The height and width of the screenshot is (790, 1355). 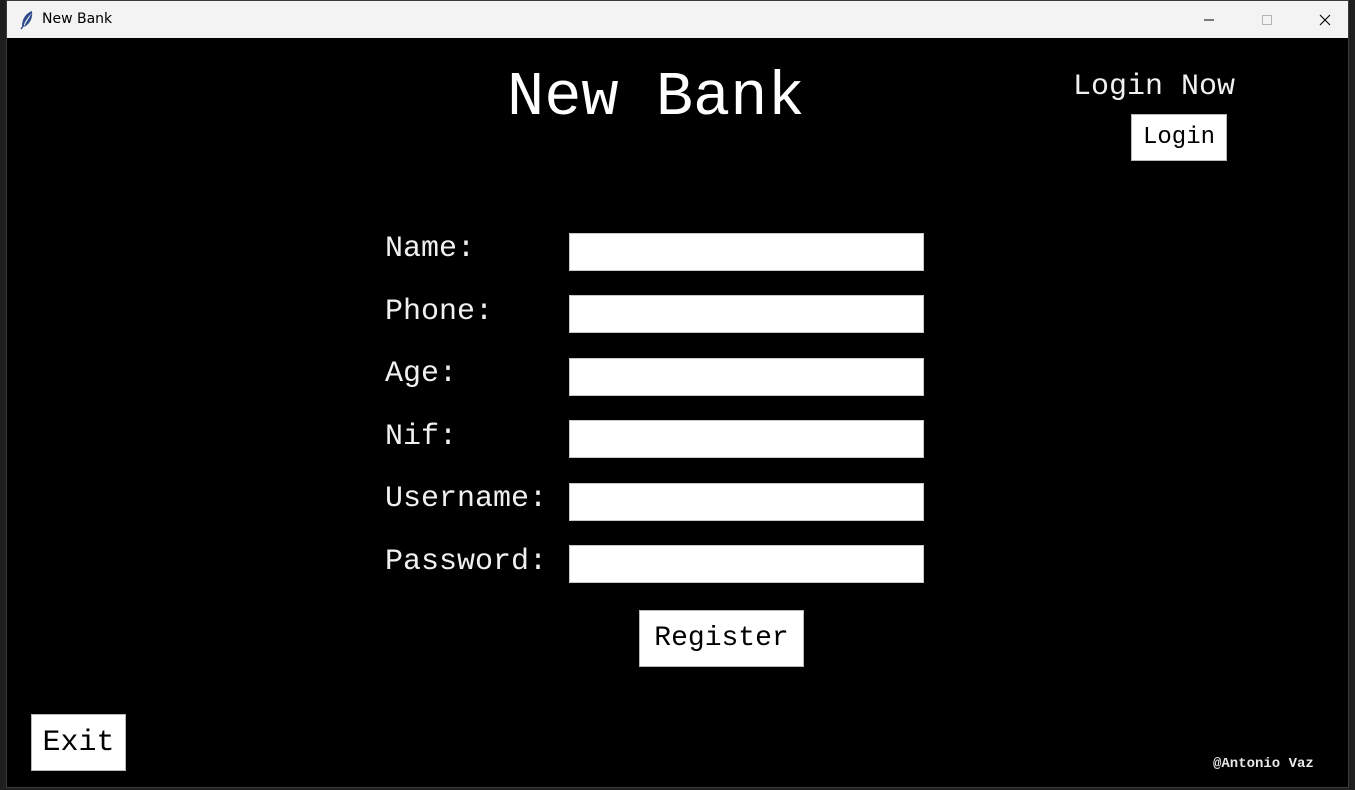 I want to click on age-field, so click(x=746, y=377).